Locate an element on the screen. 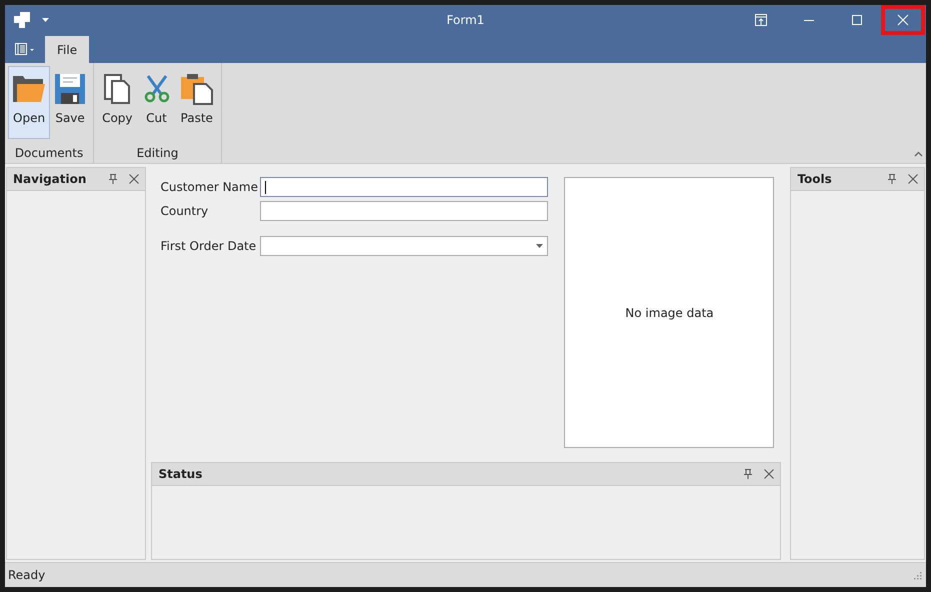  clipboard-icon is located at coordinates (196, 89).